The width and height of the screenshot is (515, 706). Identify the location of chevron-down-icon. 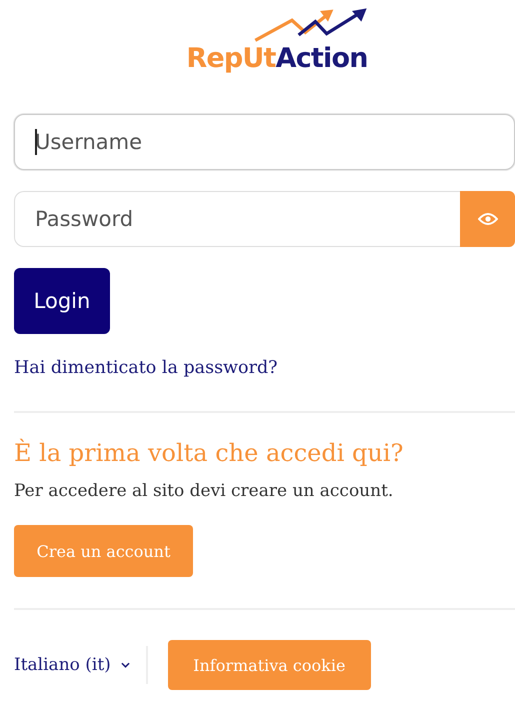
(125, 665).